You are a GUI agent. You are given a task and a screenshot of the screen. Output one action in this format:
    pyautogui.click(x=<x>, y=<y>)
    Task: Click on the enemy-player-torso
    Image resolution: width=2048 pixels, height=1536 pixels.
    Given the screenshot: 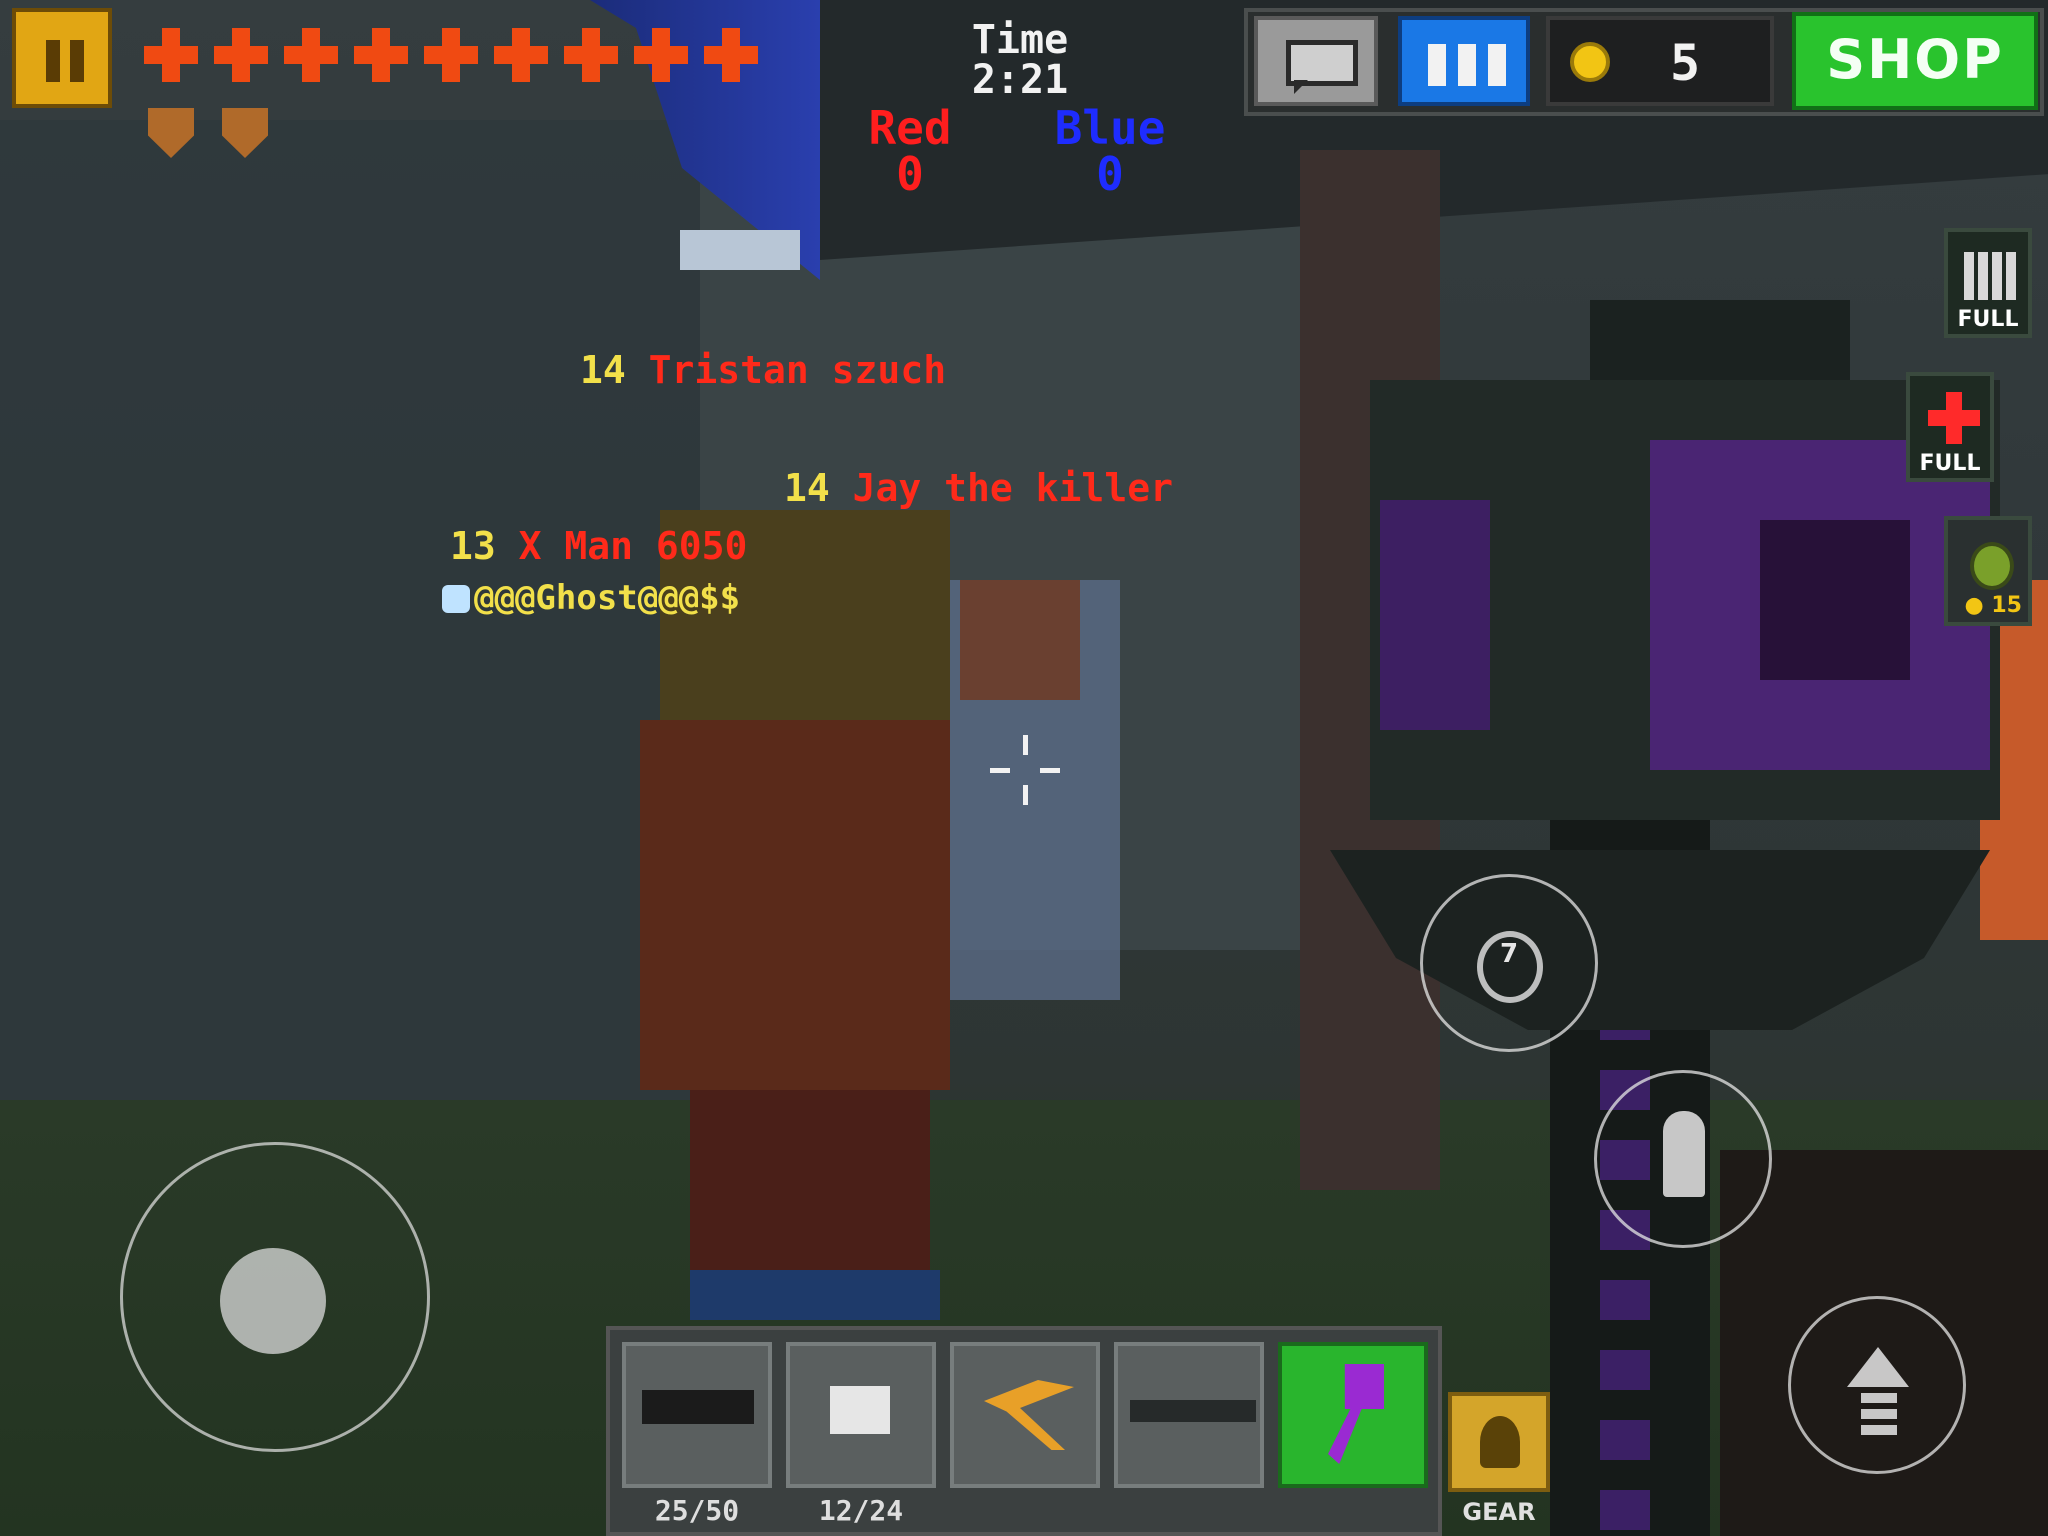 What is the action you would take?
    pyautogui.click(x=795, y=905)
    